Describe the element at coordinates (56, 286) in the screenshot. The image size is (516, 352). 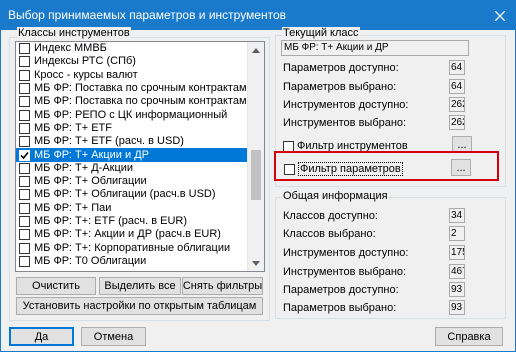
I see `clear-button: Очистить` at that location.